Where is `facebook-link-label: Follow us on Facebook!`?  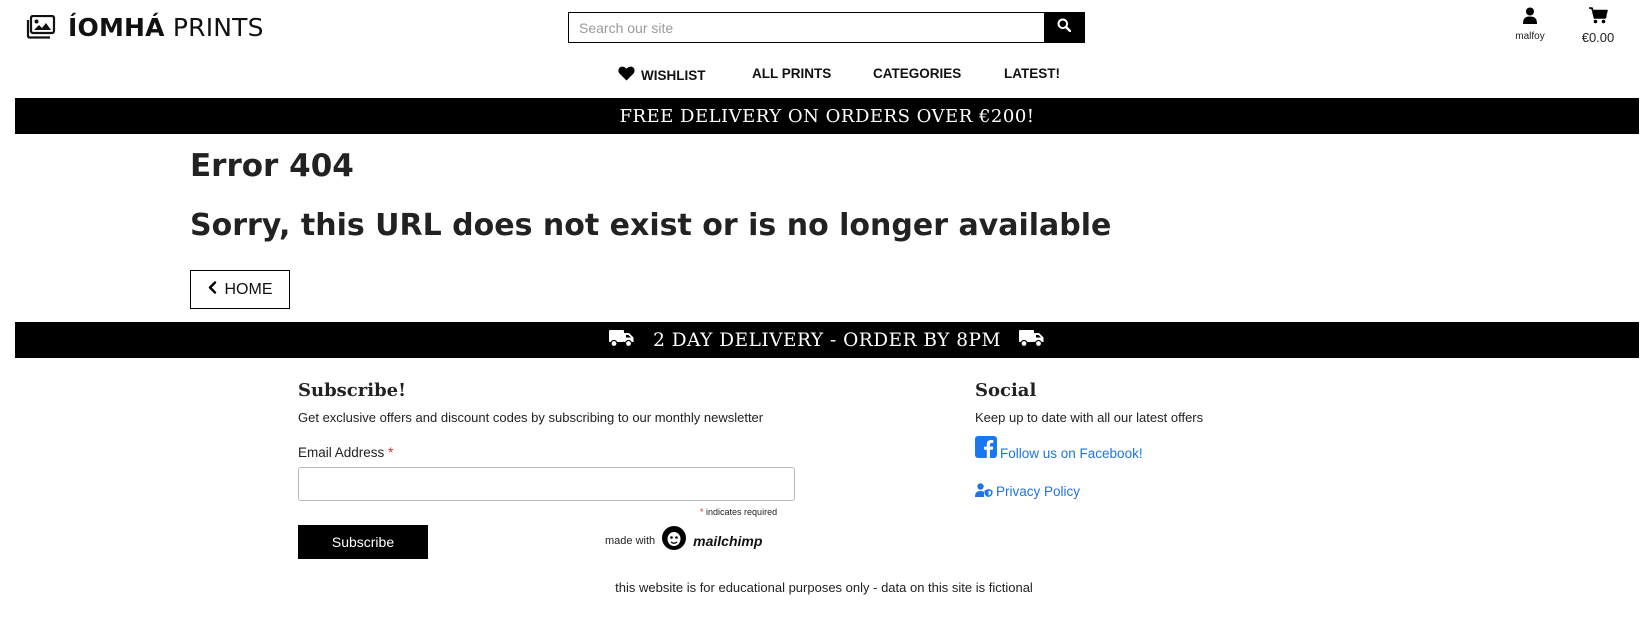
facebook-link-label: Follow us on Facebook! is located at coordinates (1071, 453).